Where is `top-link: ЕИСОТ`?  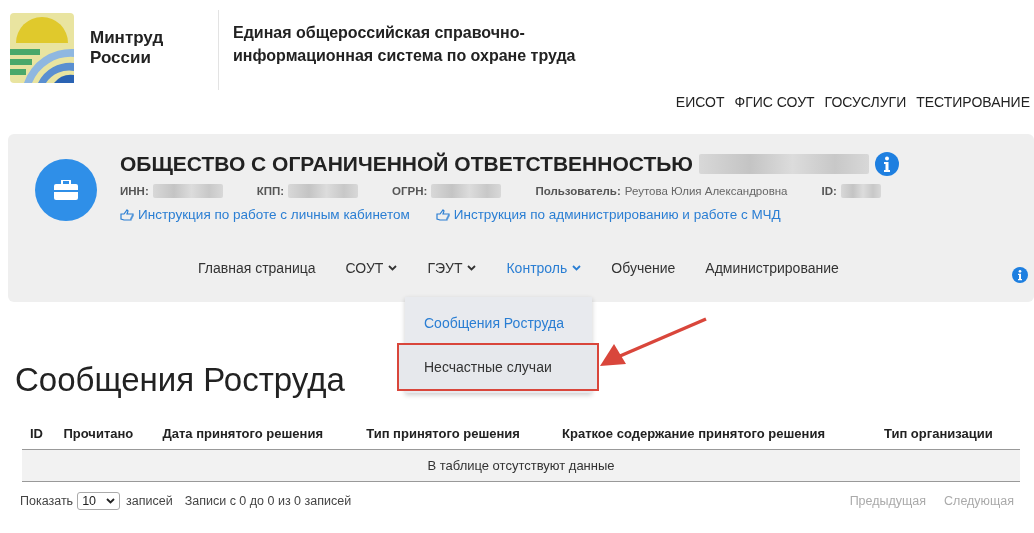 top-link: ЕИСОТ is located at coordinates (700, 102).